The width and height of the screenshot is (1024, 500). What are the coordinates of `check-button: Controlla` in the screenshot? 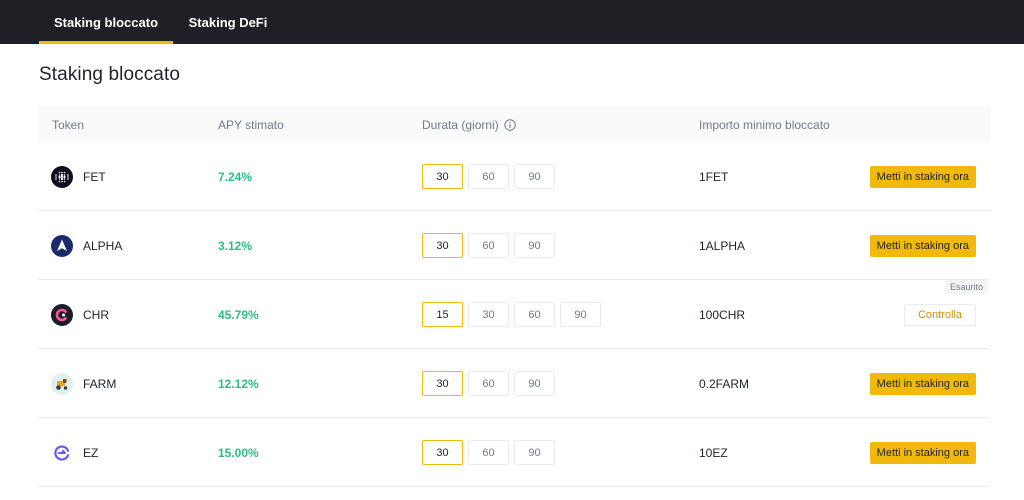 It's located at (940, 314).